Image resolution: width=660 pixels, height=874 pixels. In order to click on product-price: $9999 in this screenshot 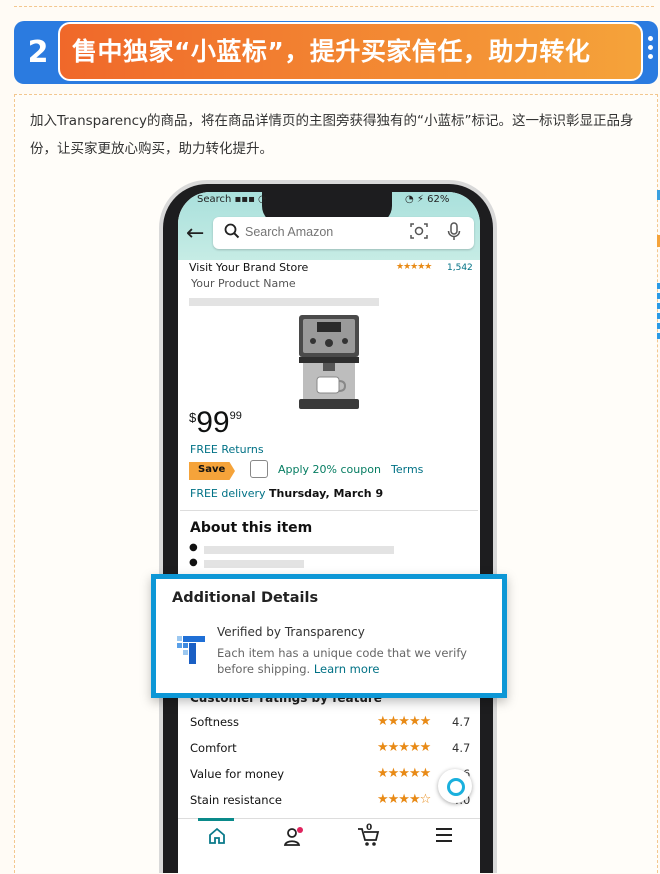, I will do `click(215, 423)`.